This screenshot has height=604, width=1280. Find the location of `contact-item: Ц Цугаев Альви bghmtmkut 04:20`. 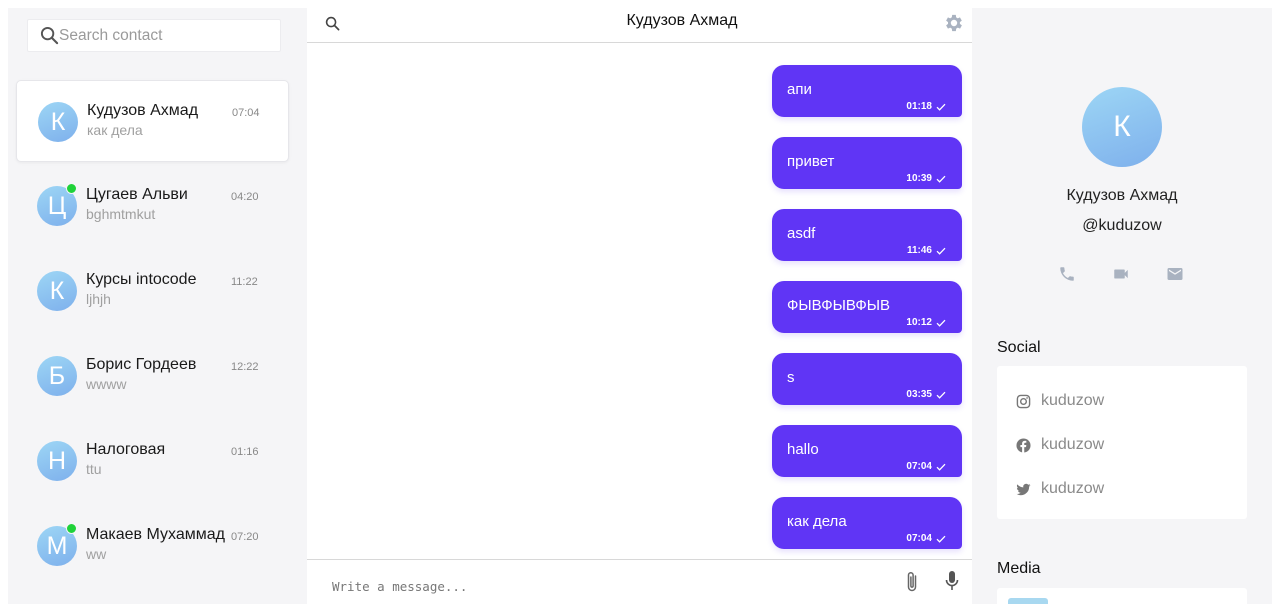

contact-item: Ц Цугаев Альви bghmtmkut 04:20 is located at coordinates (152, 206).